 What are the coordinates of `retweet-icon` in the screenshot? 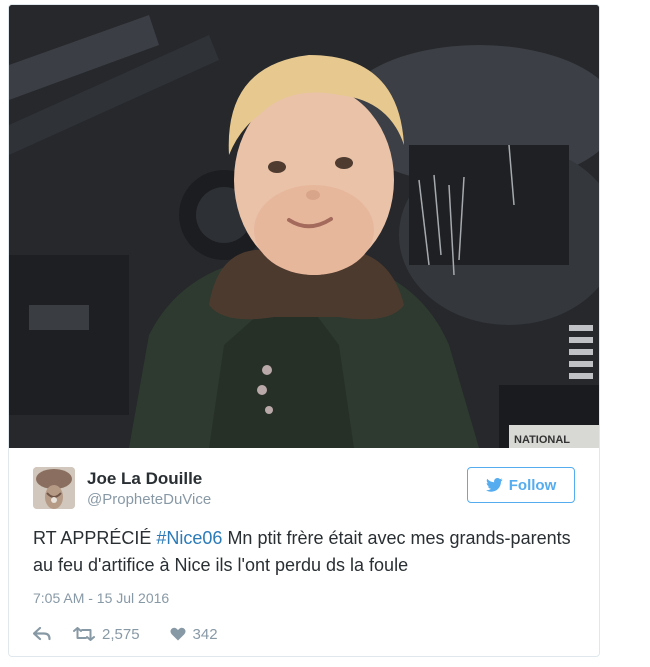 It's located at (84, 634).